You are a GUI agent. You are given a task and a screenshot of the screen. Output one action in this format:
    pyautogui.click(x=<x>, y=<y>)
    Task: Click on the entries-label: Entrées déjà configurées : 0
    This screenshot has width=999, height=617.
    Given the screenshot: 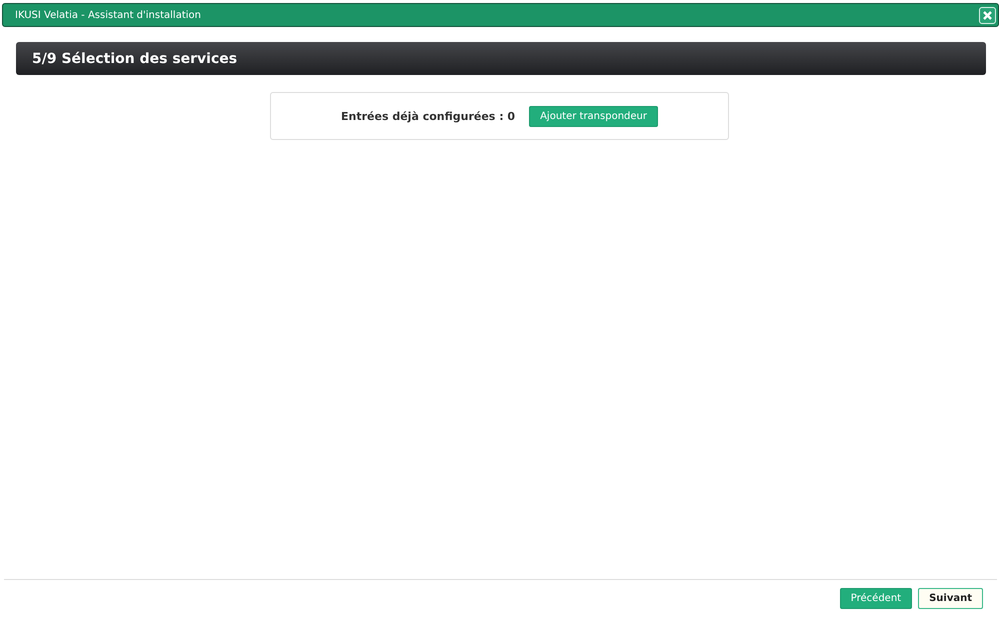 What is the action you would take?
    pyautogui.click(x=428, y=116)
    